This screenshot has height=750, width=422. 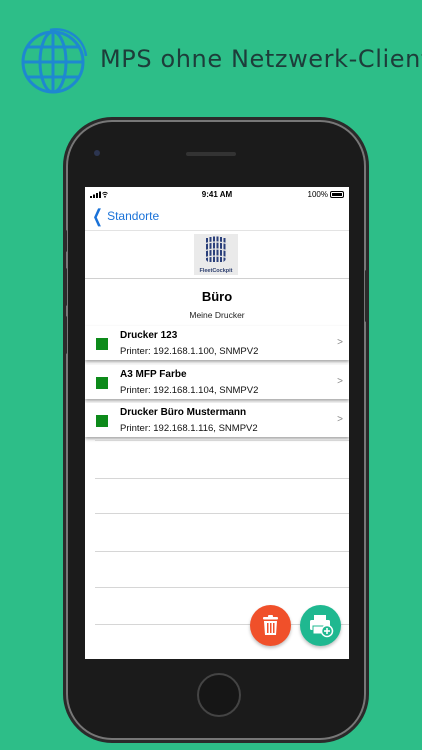 What do you see at coordinates (261, 59) in the screenshot?
I see `banner-title: MPS ohne Netzwerk-Client` at bounding box center [261, 59].